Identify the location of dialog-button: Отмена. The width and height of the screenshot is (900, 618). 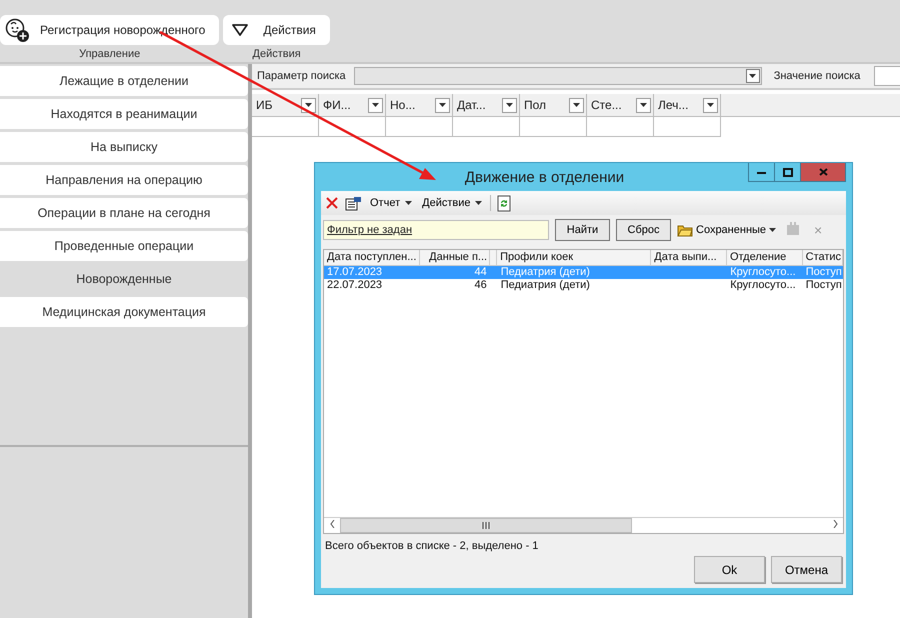
(806, 569).